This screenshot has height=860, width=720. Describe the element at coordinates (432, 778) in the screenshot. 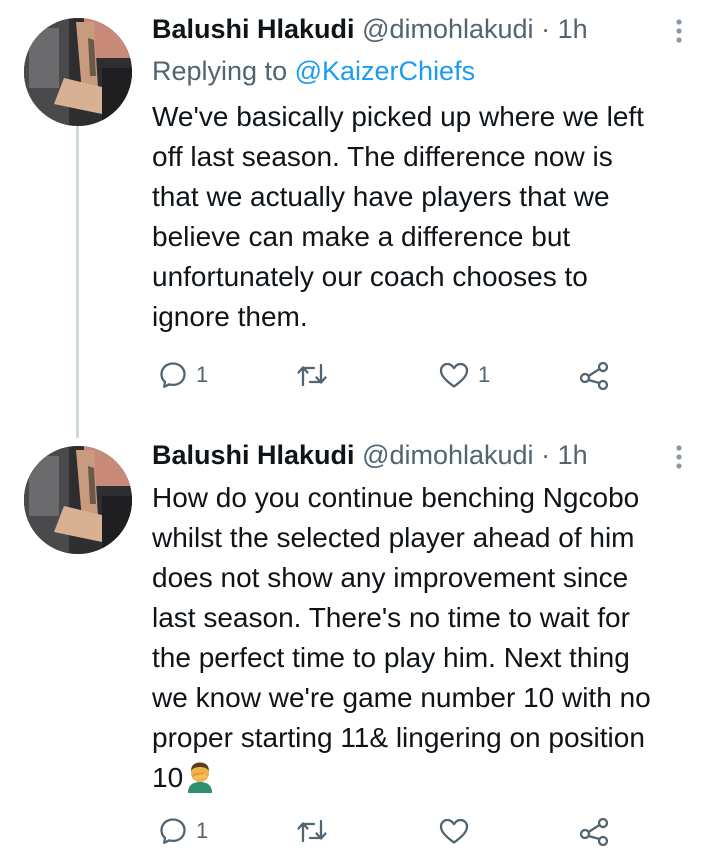

I see `tweet-text-last-line: 10` at that location.